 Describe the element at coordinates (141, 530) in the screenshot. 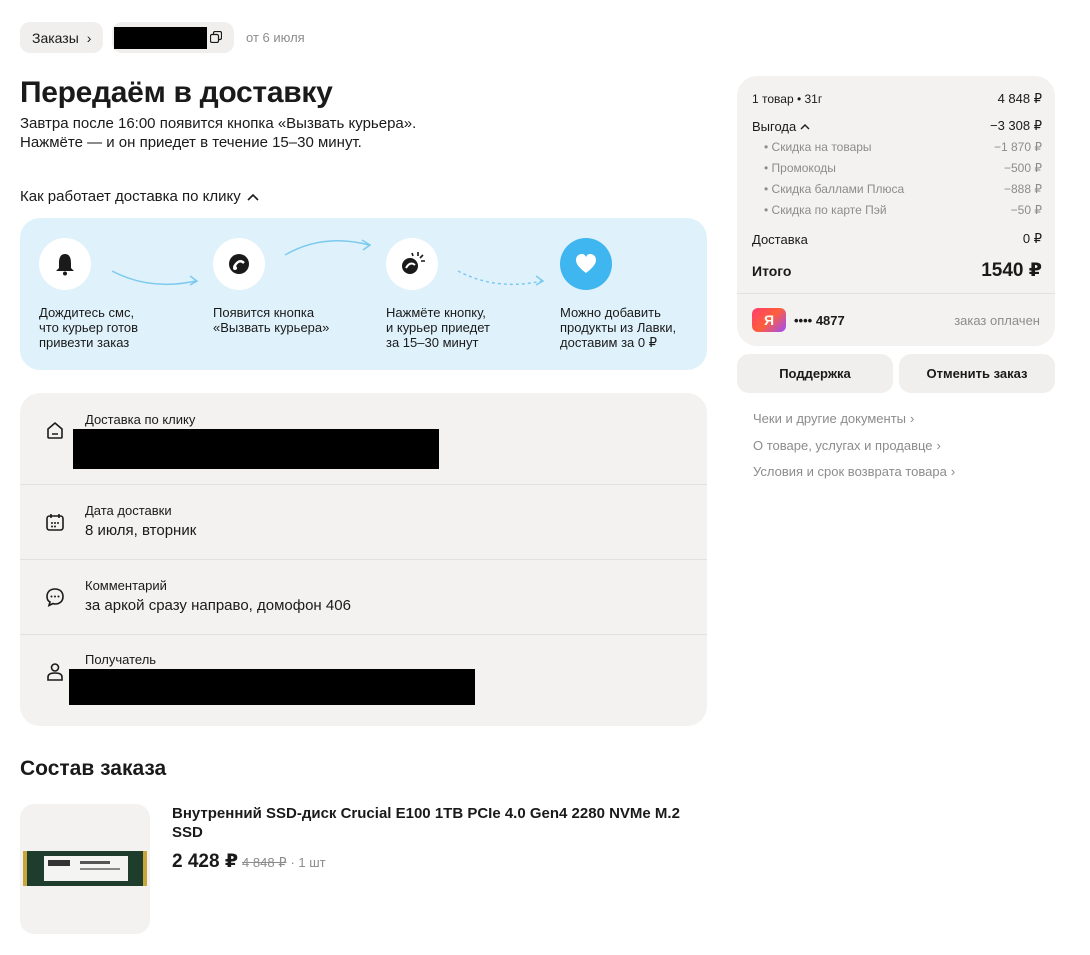

I see `delivery-date-value: 8 июля, вторник` at that location.